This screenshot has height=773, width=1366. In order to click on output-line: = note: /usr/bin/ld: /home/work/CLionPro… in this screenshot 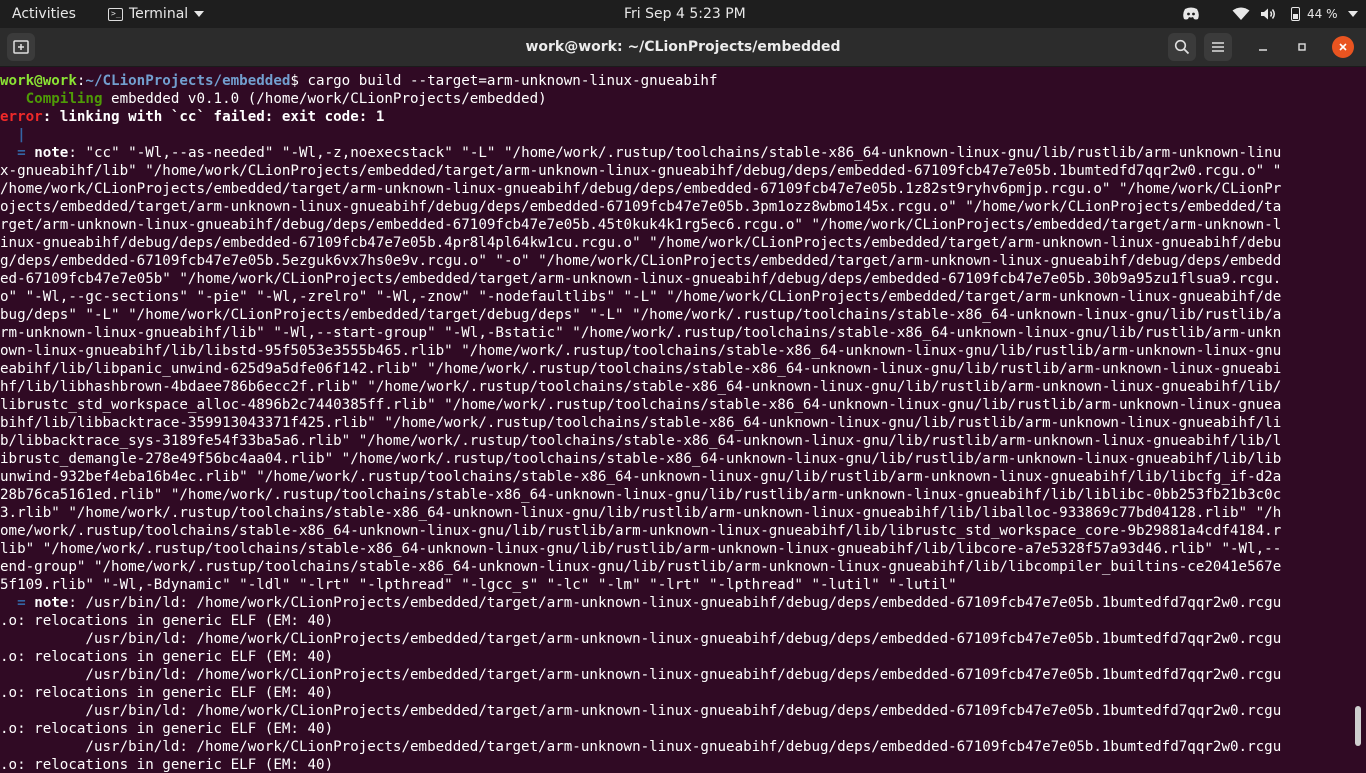, I will do `click(676, 603)`.